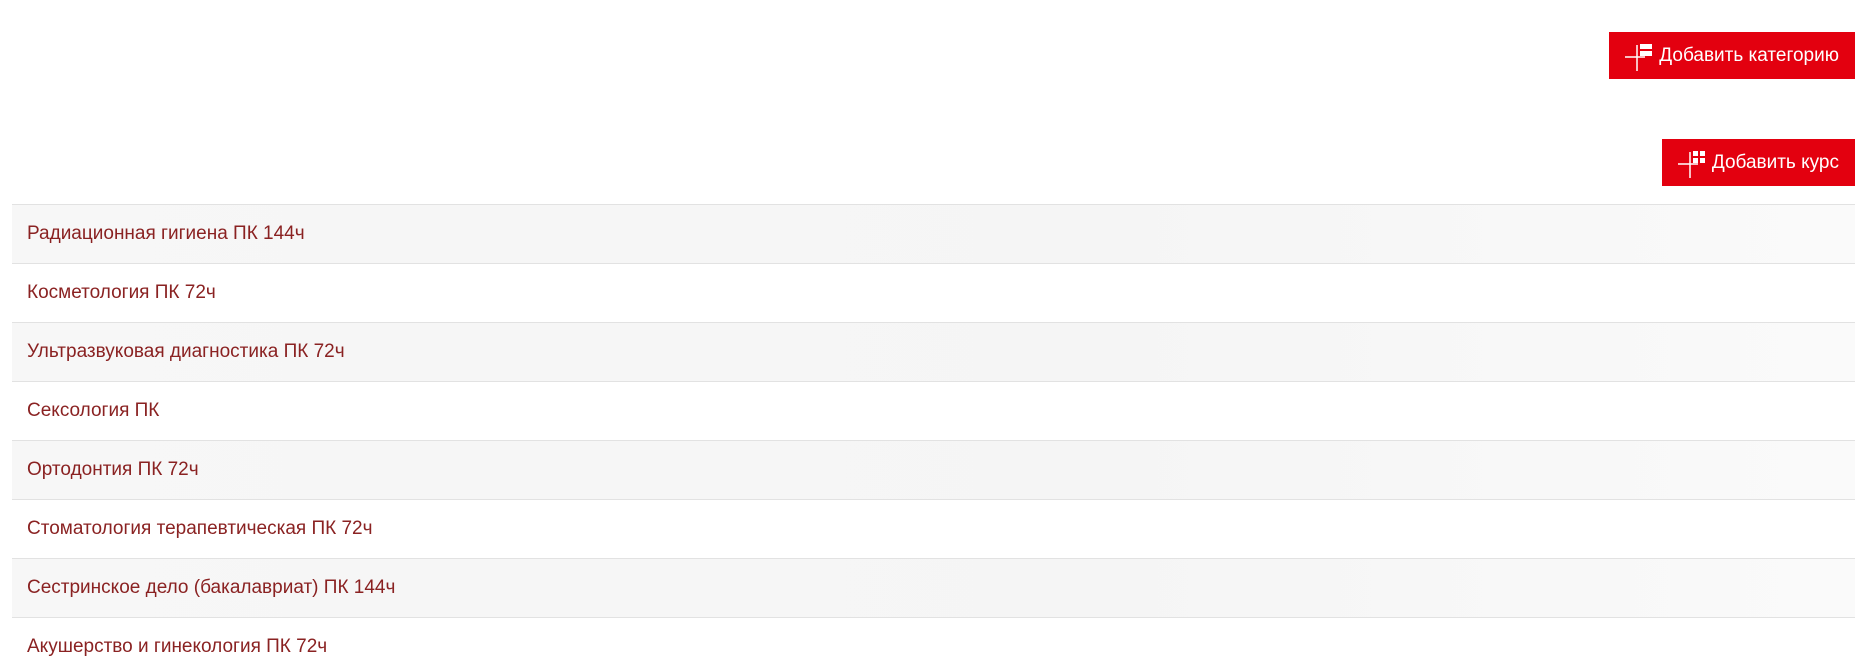 The image size is (1866, 656). Describe the element at coordinates (1639, 57) in the screenshot. I see `add-category-icon` at that location.